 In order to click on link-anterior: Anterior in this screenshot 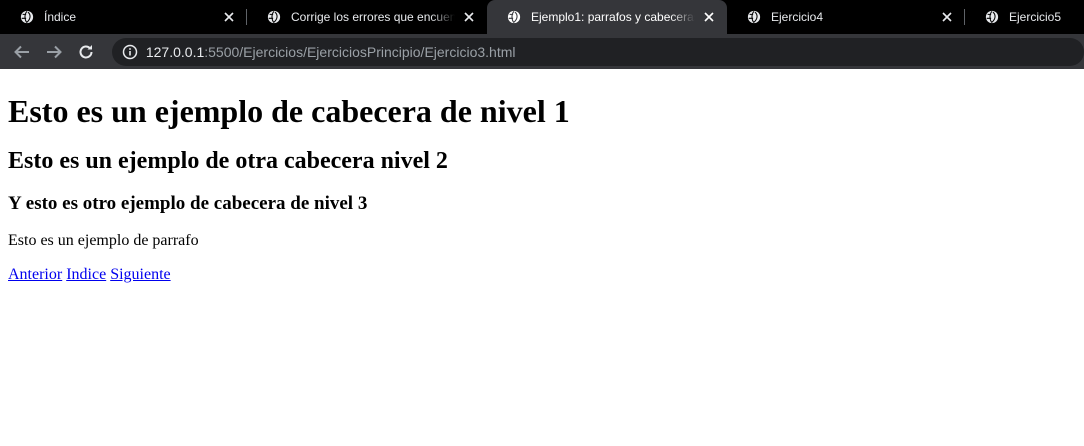, I will do `click(35, 274)`.